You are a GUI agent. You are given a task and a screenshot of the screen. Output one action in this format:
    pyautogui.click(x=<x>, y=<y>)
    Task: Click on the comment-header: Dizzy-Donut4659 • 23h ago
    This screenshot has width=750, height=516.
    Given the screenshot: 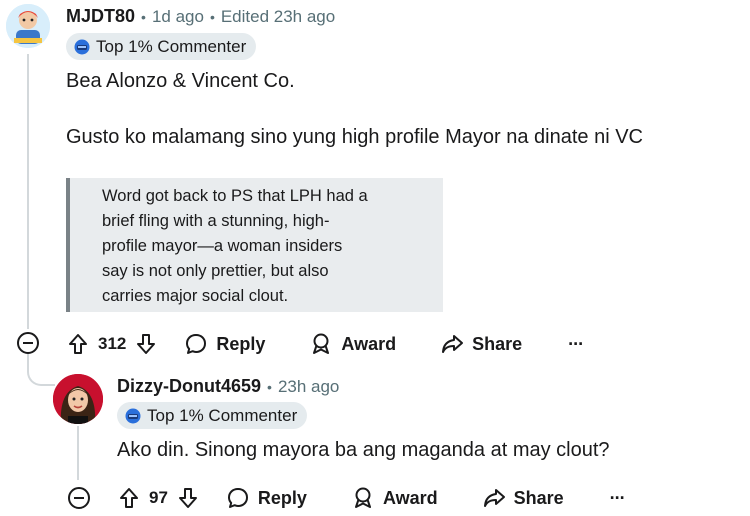 What is the action you would take?
    pyautogui.click(x=228, y=386)
    